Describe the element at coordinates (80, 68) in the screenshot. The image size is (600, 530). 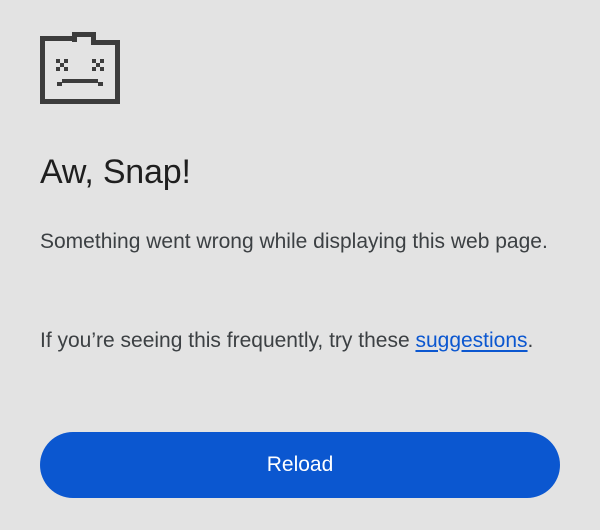
I see `sad-tab-icon` at that location.